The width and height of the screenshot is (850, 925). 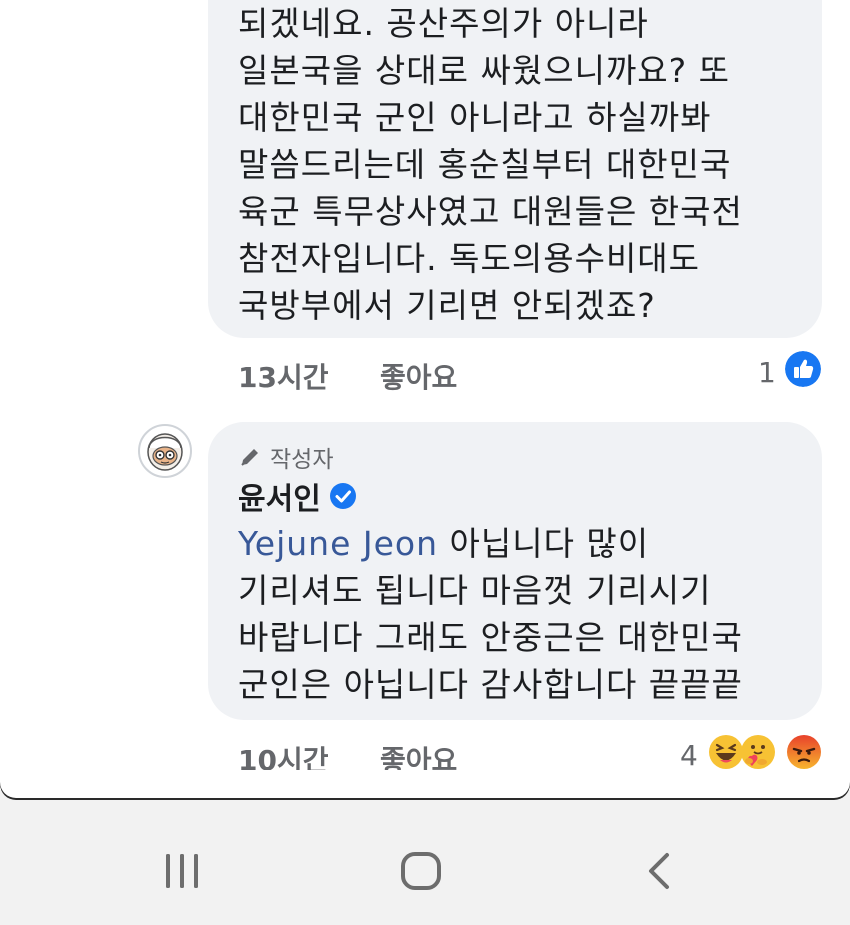 I want to click on mention-link: Yejune Jeon, so click(x=338, y=543).